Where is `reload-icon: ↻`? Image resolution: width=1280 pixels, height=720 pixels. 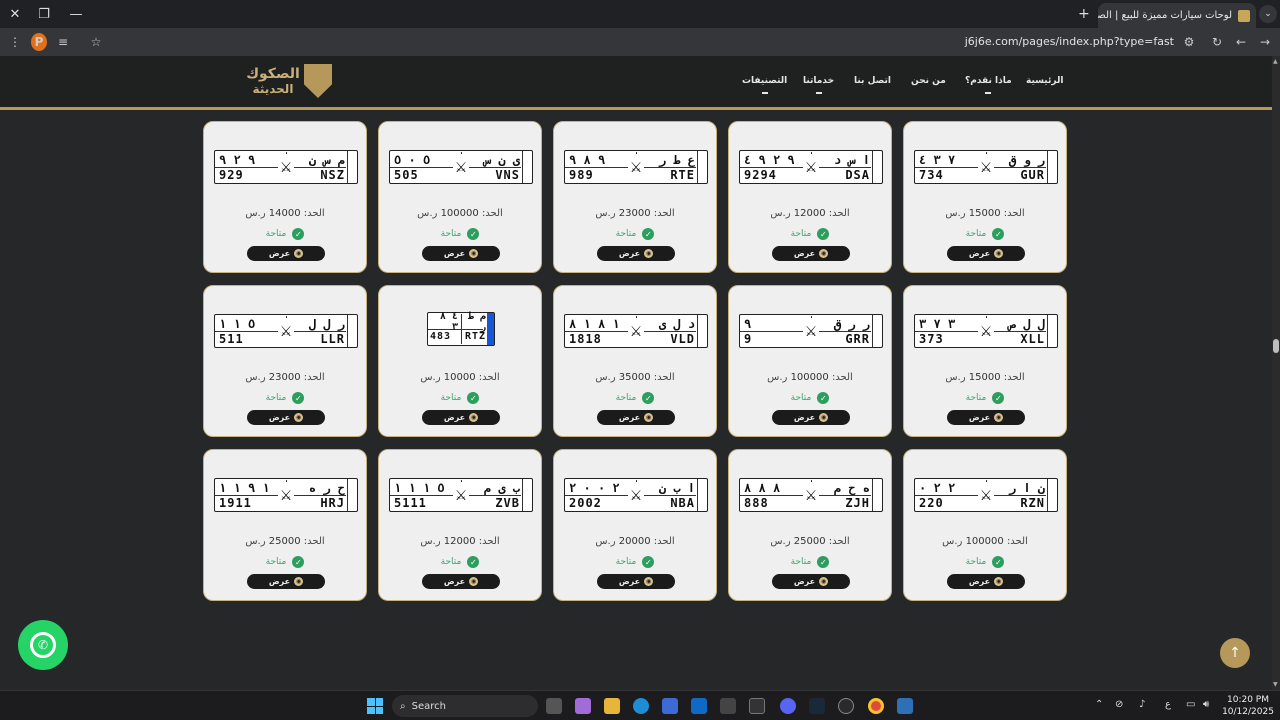
reload-icon: ↻ is located at coordinates (1217, 42).